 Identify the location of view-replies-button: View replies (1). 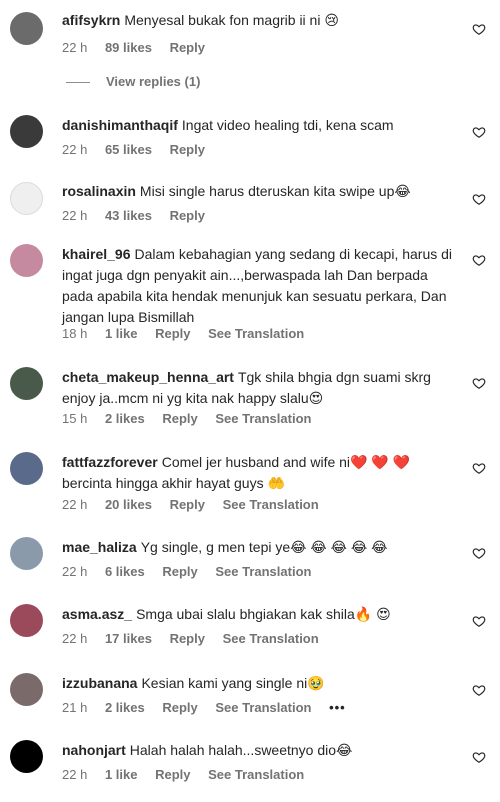
(133, 81).